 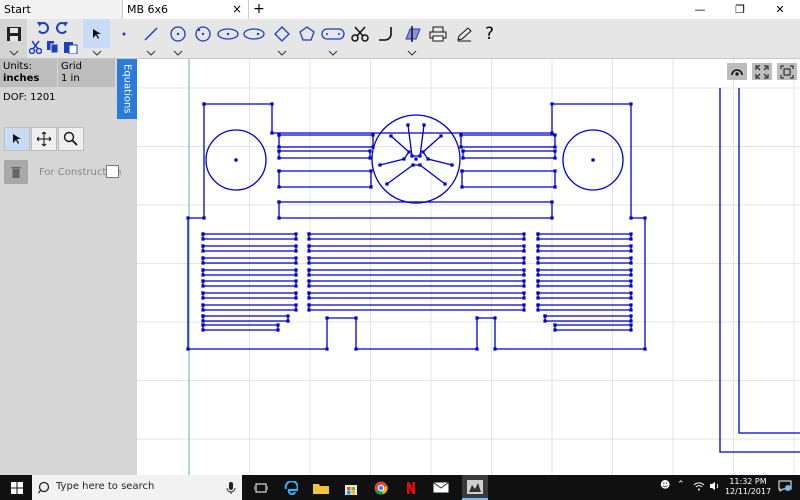 What do you see at coordinates (411, 53) in the screenshot?
I see `constraint-dropdown` at bounding box center [411, 53].